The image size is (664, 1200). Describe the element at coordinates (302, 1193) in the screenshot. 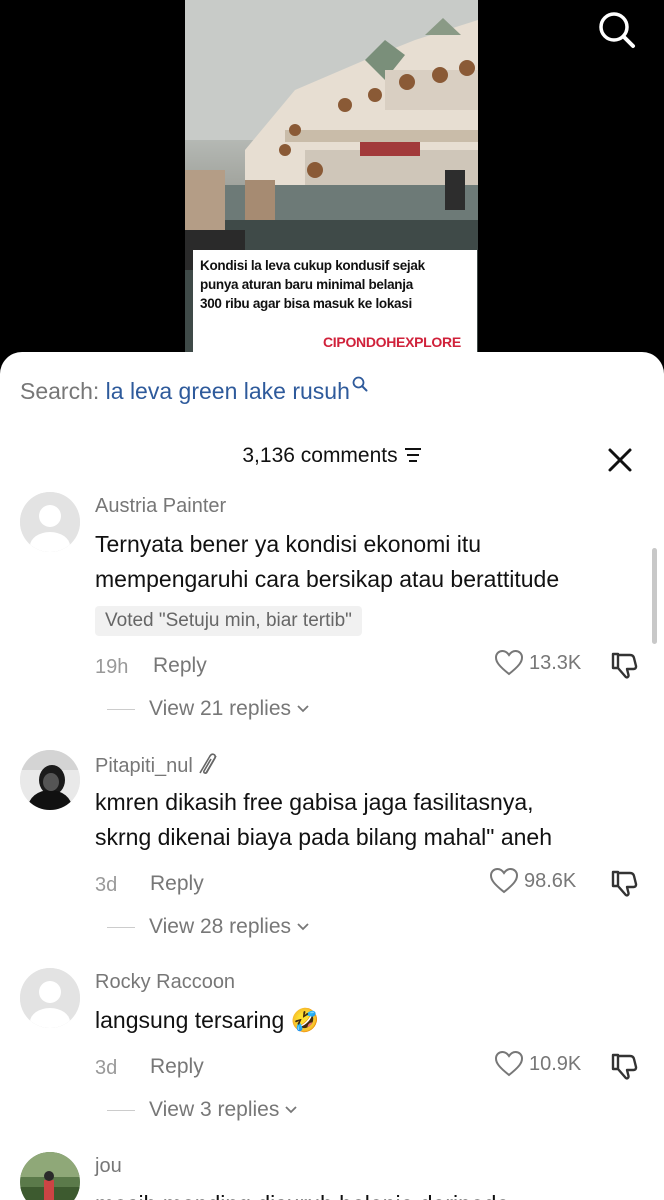

I see `comment-text-line: masih mending disuruh belanja daripada` at that location.